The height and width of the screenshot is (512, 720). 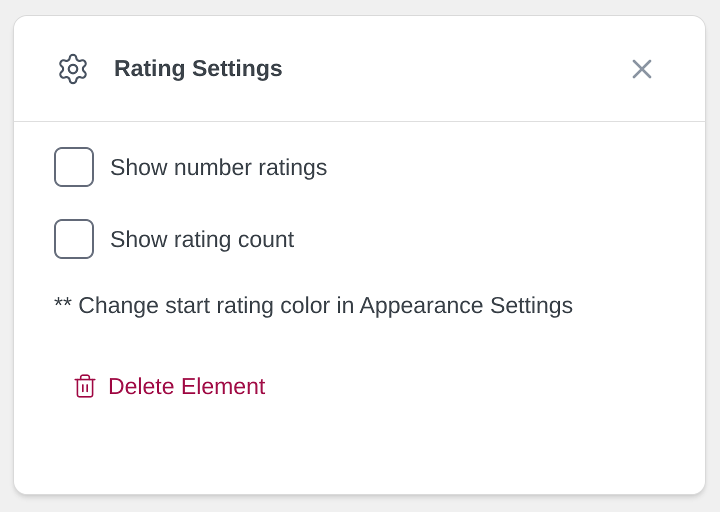 I want to click on dialog-title: Rating Settings, so click(x=198, y=69).